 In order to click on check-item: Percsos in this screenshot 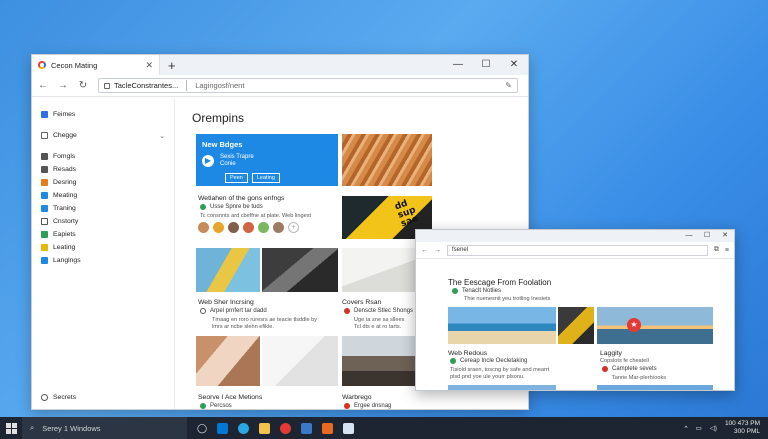, I will do `click(216, 406)`.